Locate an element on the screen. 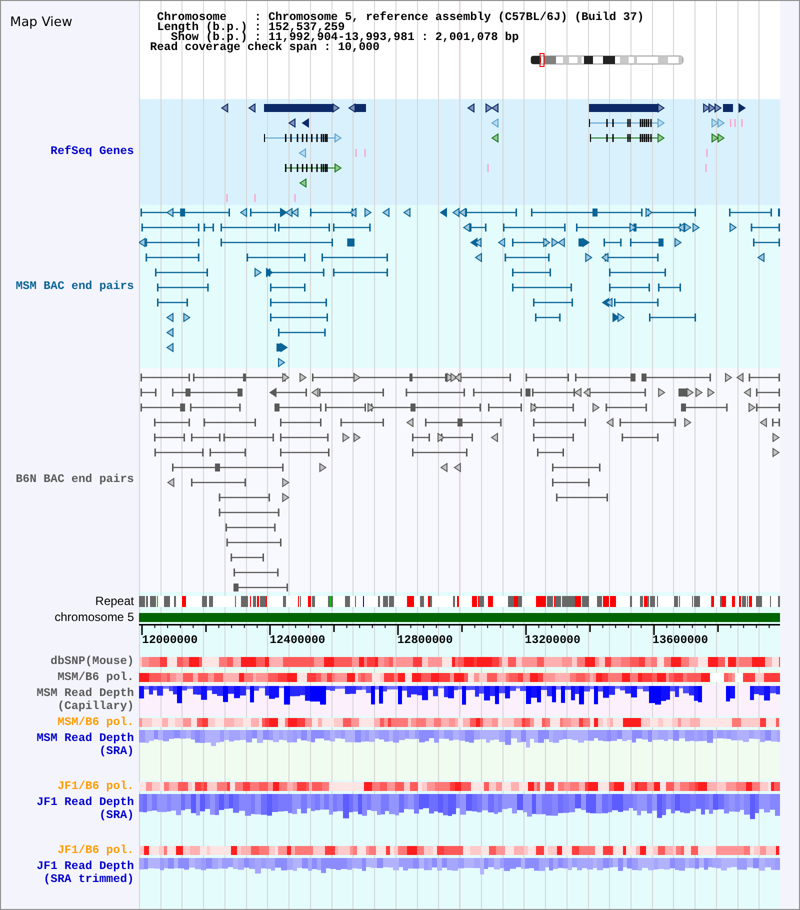  track-label: JF1 Read Depth (SRA) is located at coordinates (85, 809).